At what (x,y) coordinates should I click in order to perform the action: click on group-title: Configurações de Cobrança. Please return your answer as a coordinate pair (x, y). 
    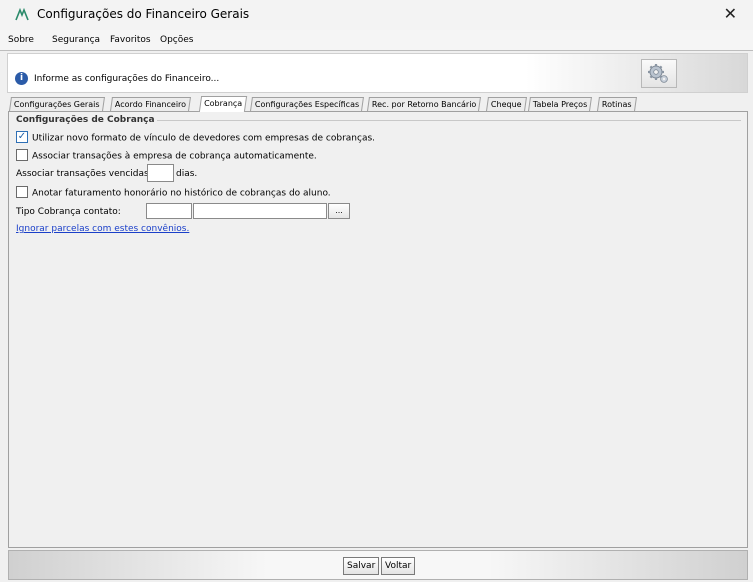
    Looking at the image, I should click on (86, 120).